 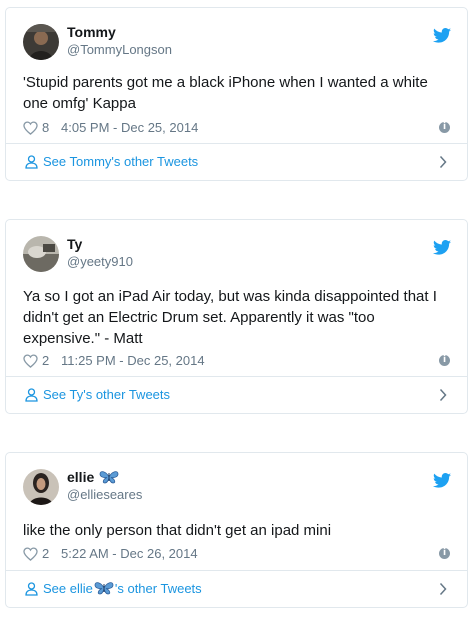 I want to click on tweet-meta: 2 5:22 AM - Dec 26, 2014 i, so click(x=236, y=554).